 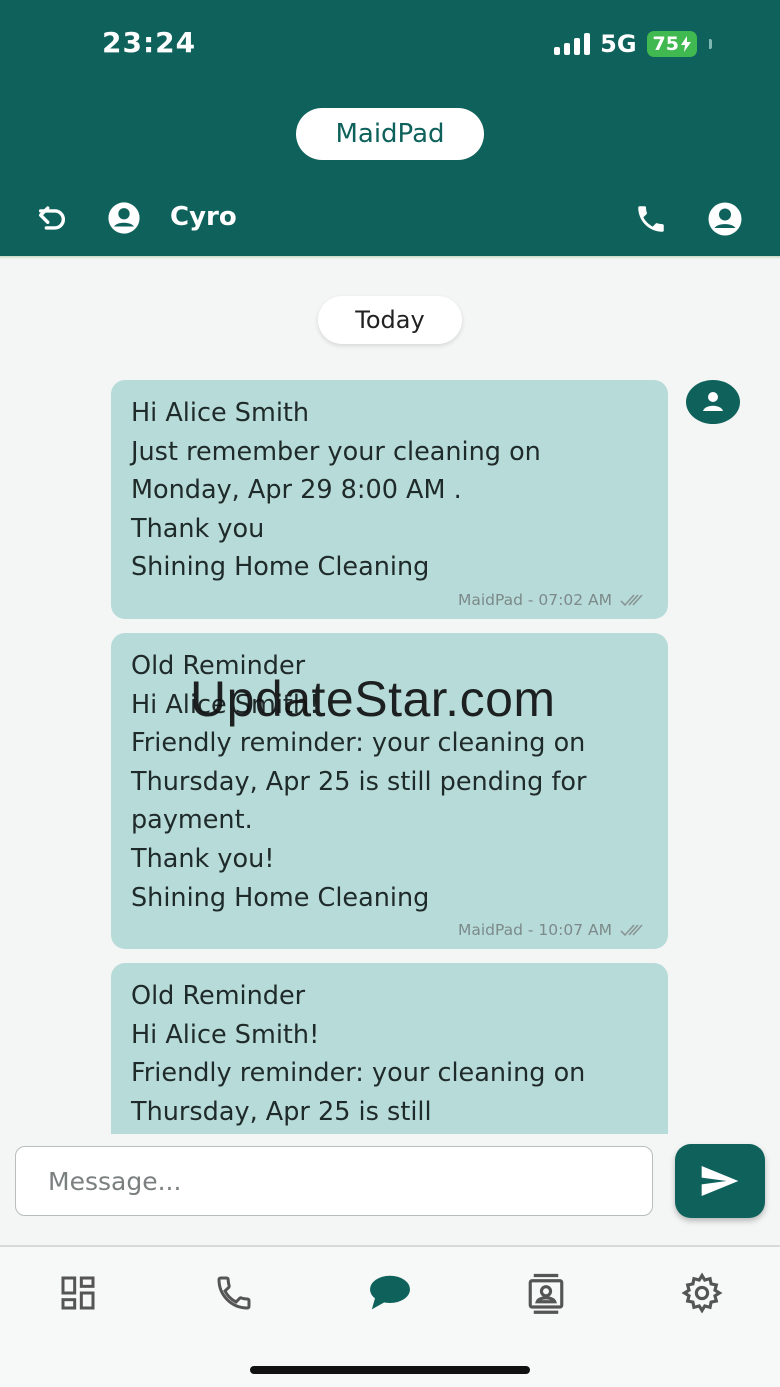 I want to click on signal-icon, so click(x=572, y=44).